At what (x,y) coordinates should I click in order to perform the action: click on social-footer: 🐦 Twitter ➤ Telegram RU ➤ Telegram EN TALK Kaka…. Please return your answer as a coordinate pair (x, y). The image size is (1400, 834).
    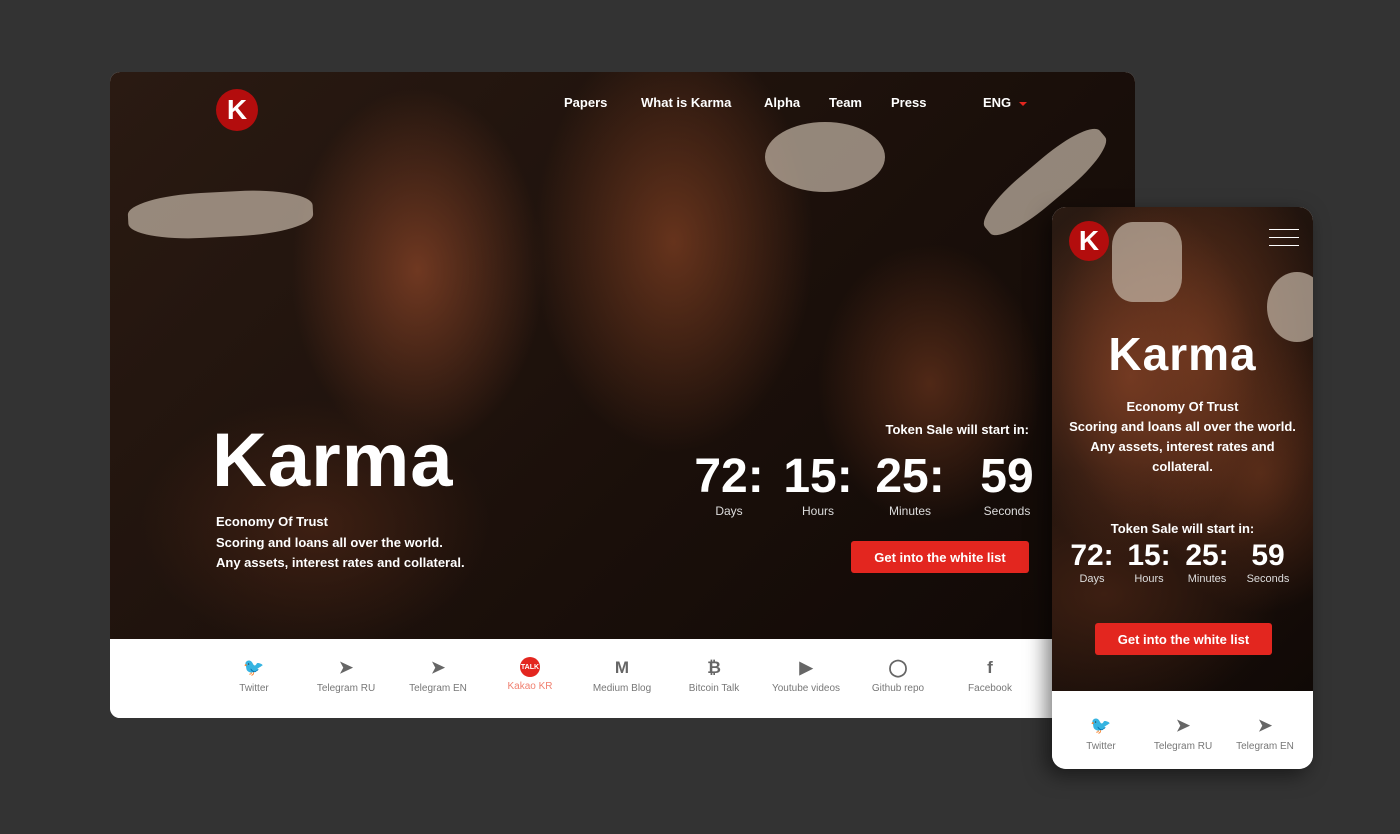
    Looking at the image, I should click on (622, 678).